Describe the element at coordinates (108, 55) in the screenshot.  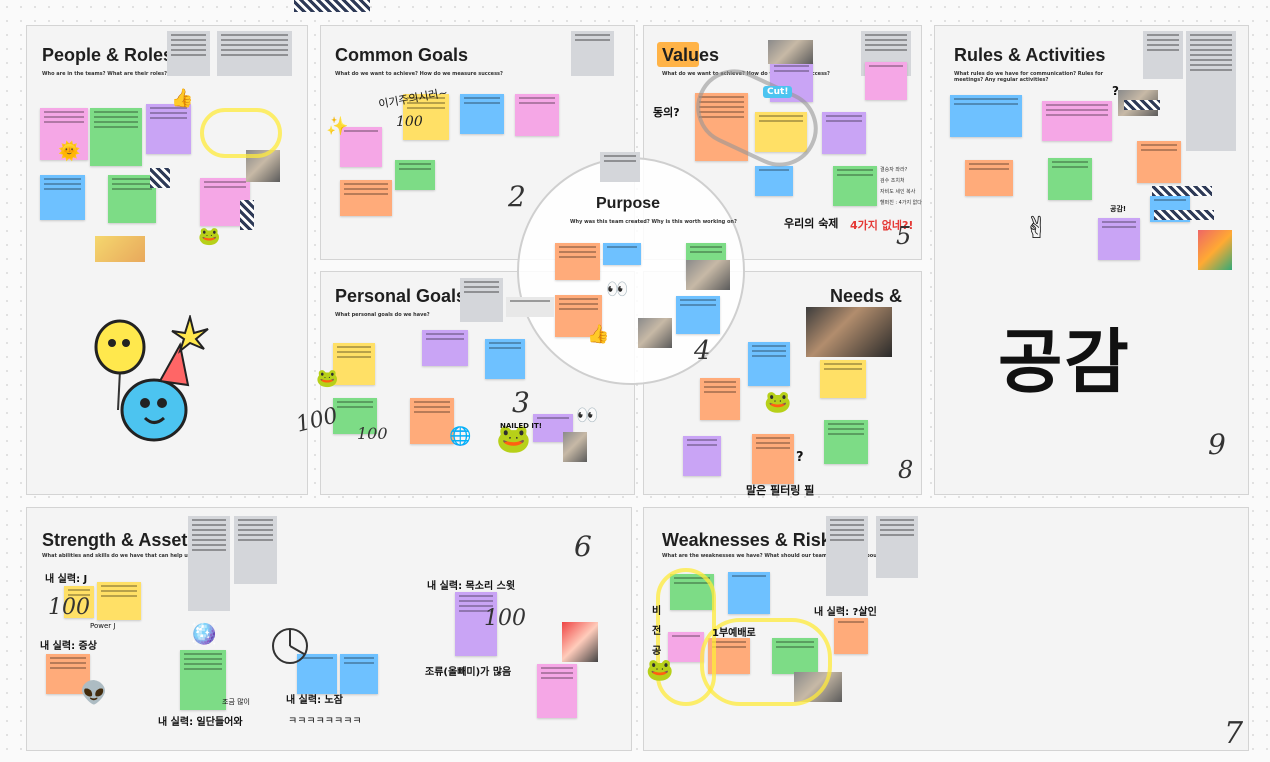
I see `people-roles-title: People & Roles` at that location.